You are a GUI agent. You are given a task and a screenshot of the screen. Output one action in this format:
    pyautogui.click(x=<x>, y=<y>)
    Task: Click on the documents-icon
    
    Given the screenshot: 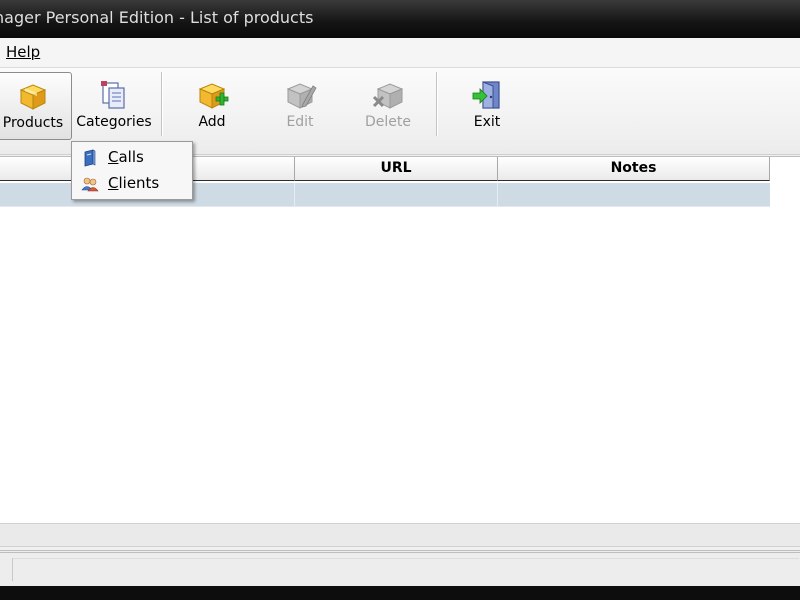 What is the action you would take?
    pyautogui.click(x=114, y=95)
    